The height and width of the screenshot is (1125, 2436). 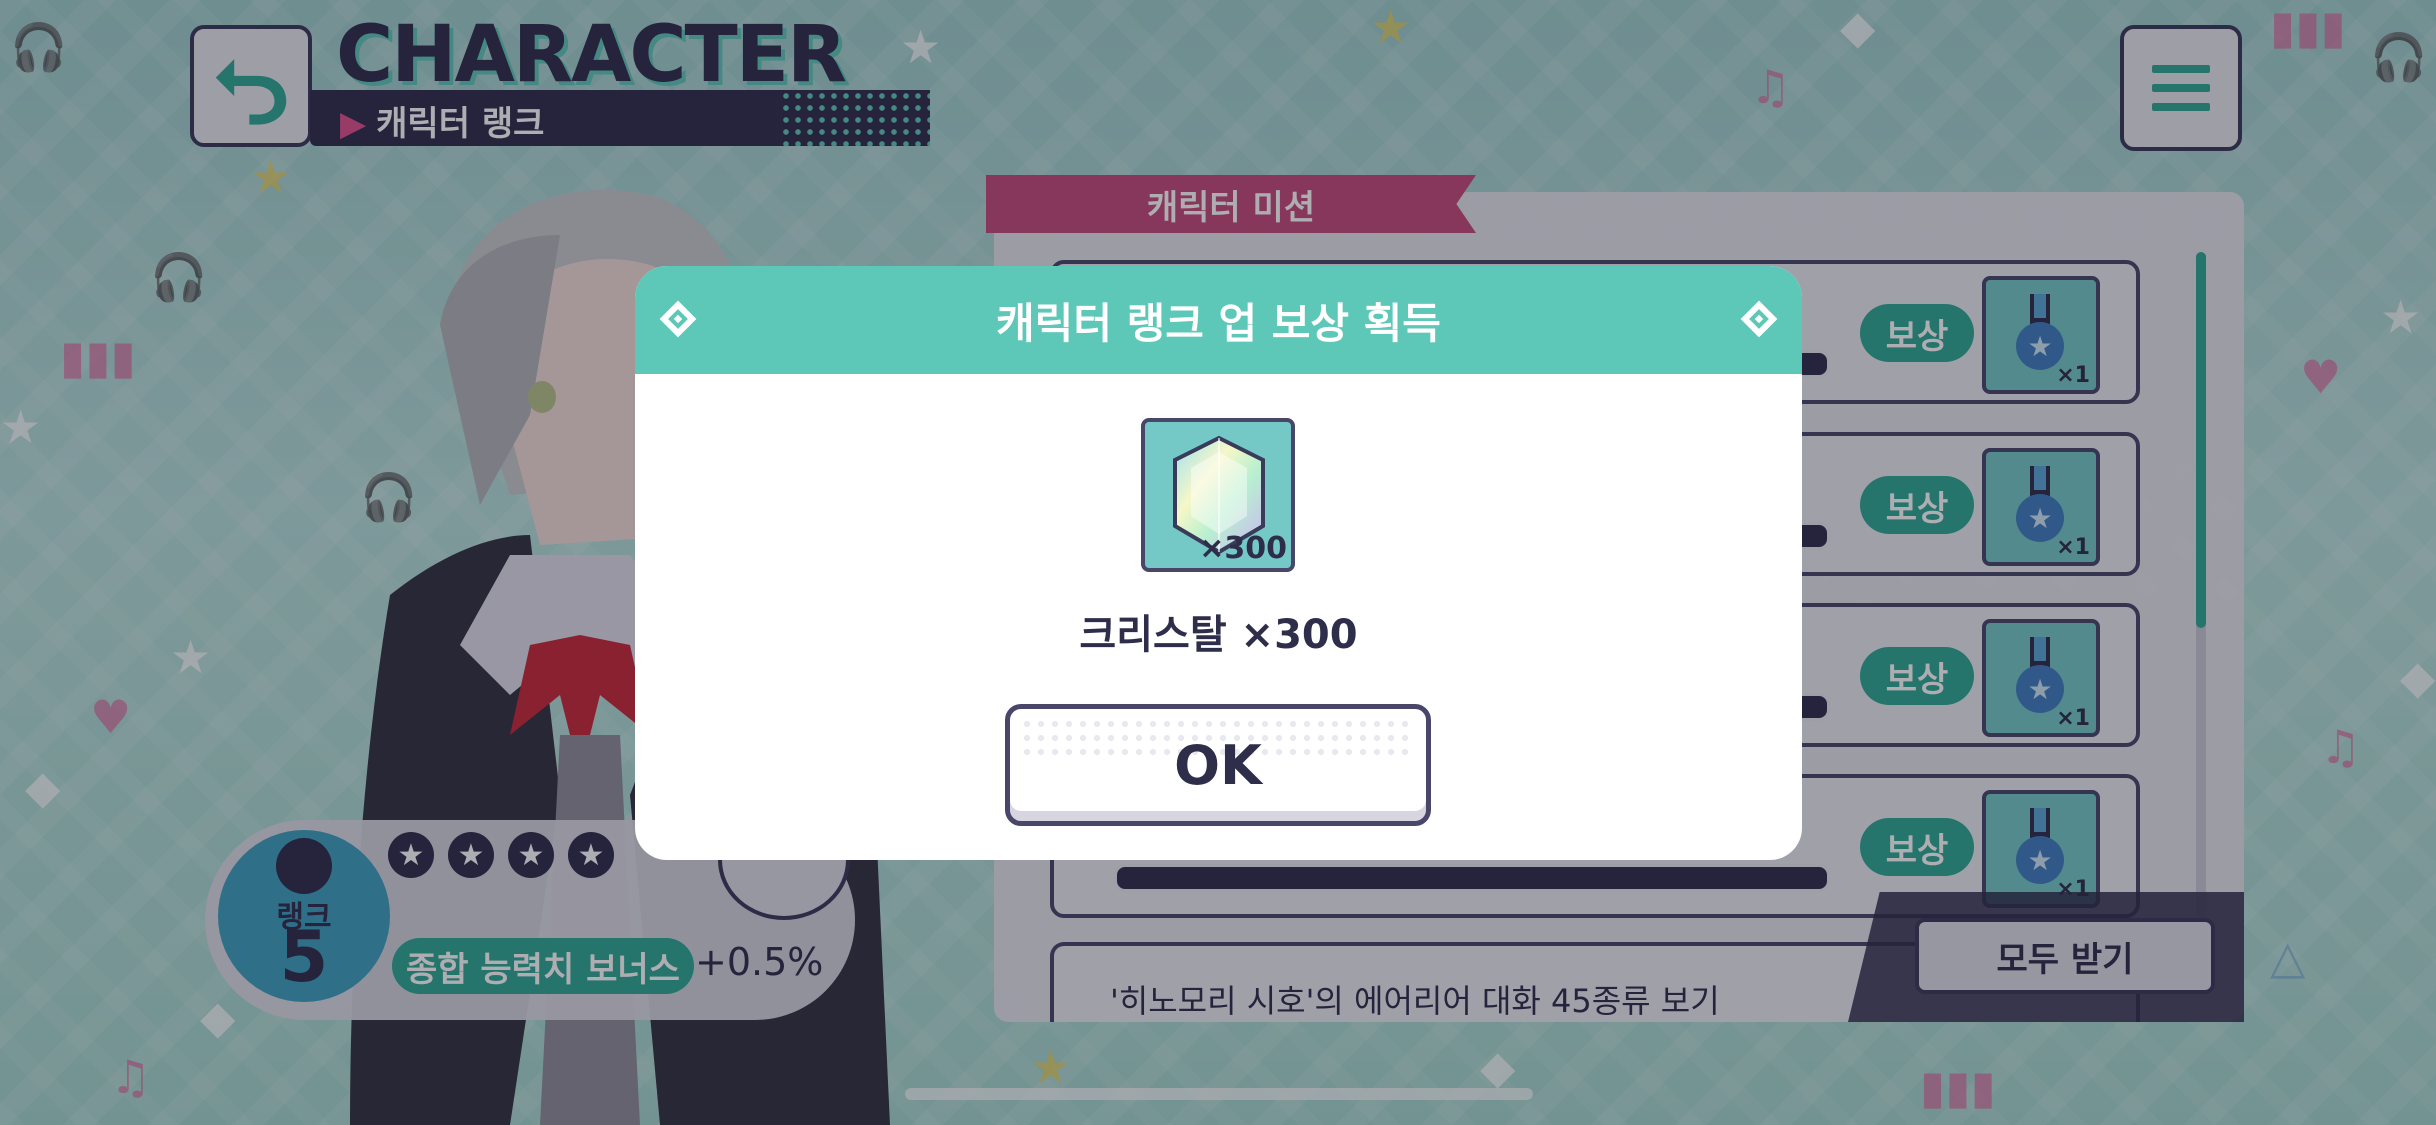 I want to click on crystal-item: ×300, so click(x=1218, y=495).